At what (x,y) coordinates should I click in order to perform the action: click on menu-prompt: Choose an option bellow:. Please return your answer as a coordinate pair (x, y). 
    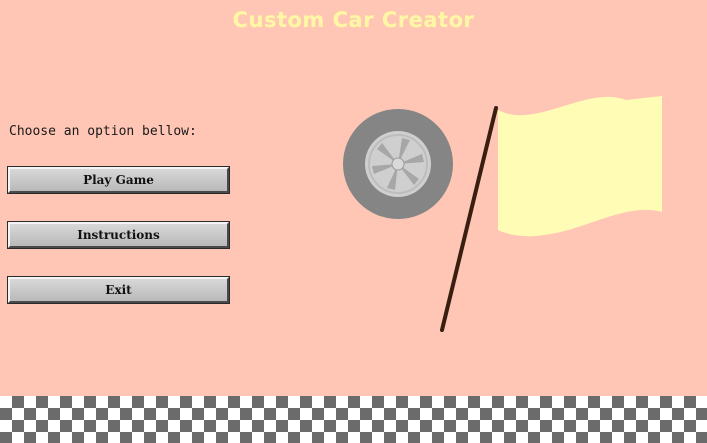
    Looking at the image, I should click on (103, 131).